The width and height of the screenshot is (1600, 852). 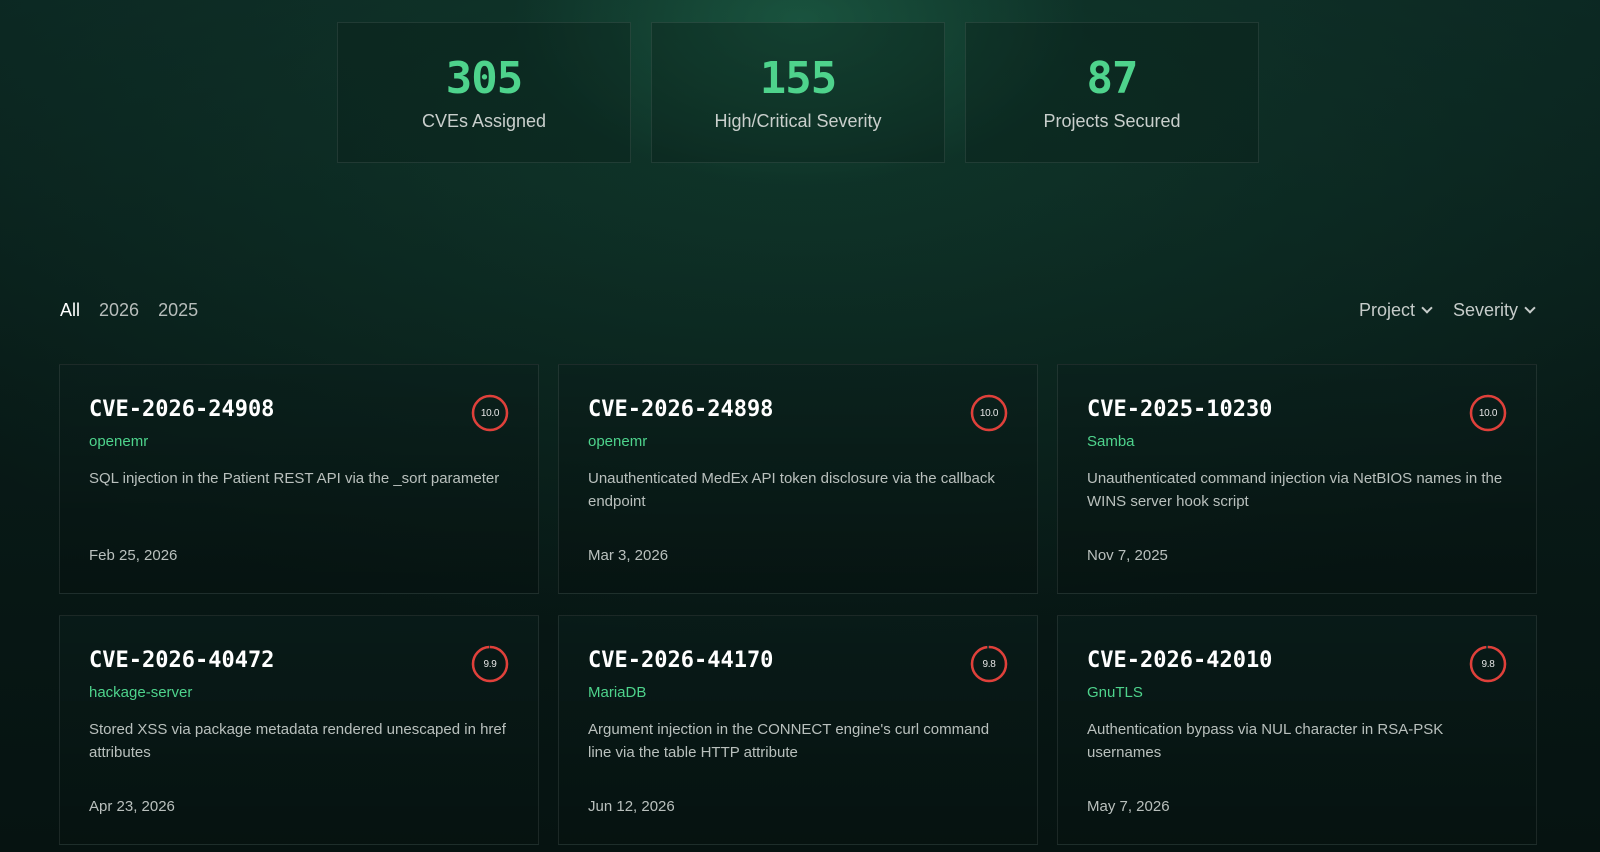 I want to click on project-dropdown-label: Project, so click(x=1386, y=310).